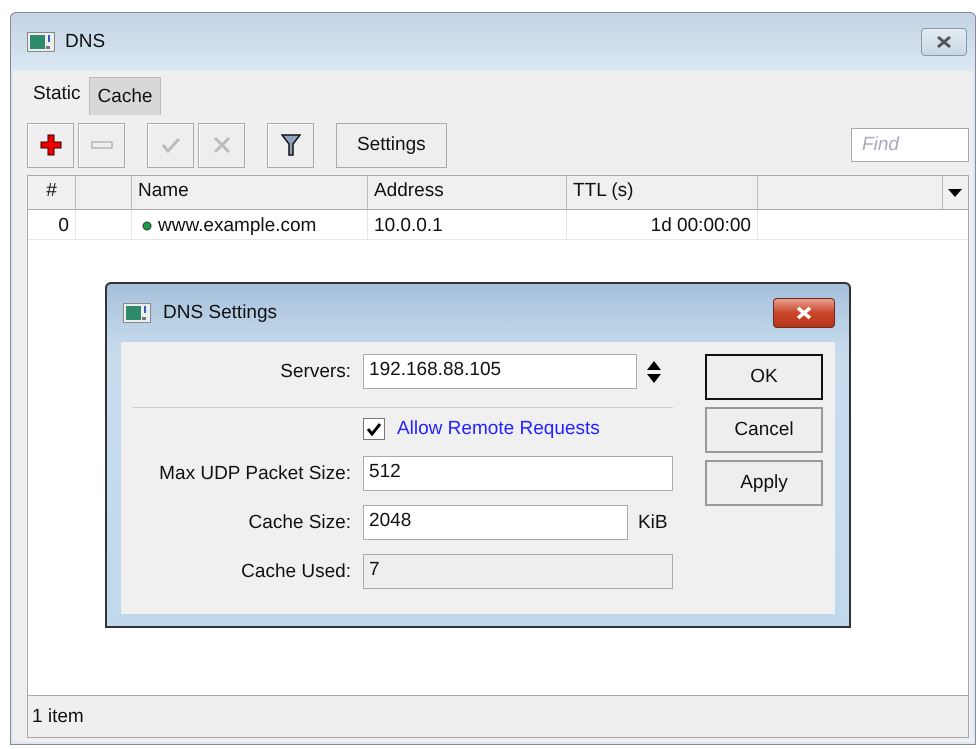 The height and width of the screenshot is (749, 980). I want to click on settings-button: Settings, so click(391, 145).